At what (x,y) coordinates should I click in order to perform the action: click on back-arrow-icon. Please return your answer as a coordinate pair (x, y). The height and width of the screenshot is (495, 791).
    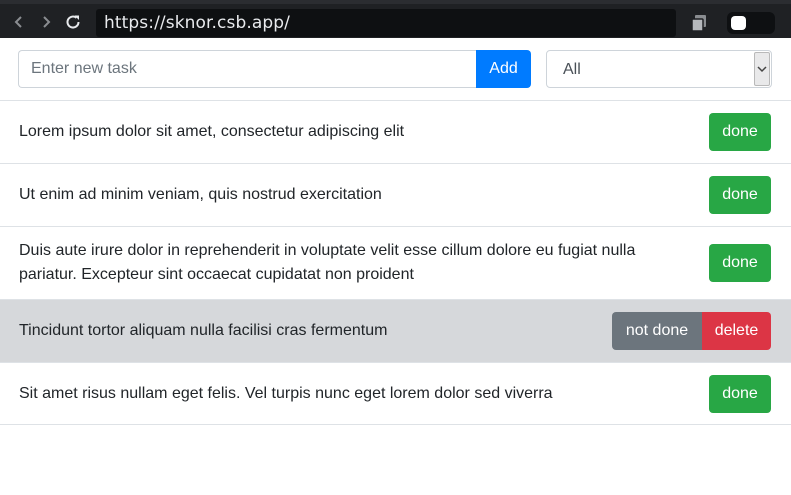
    Looking at the image, I should click on (19, 22).